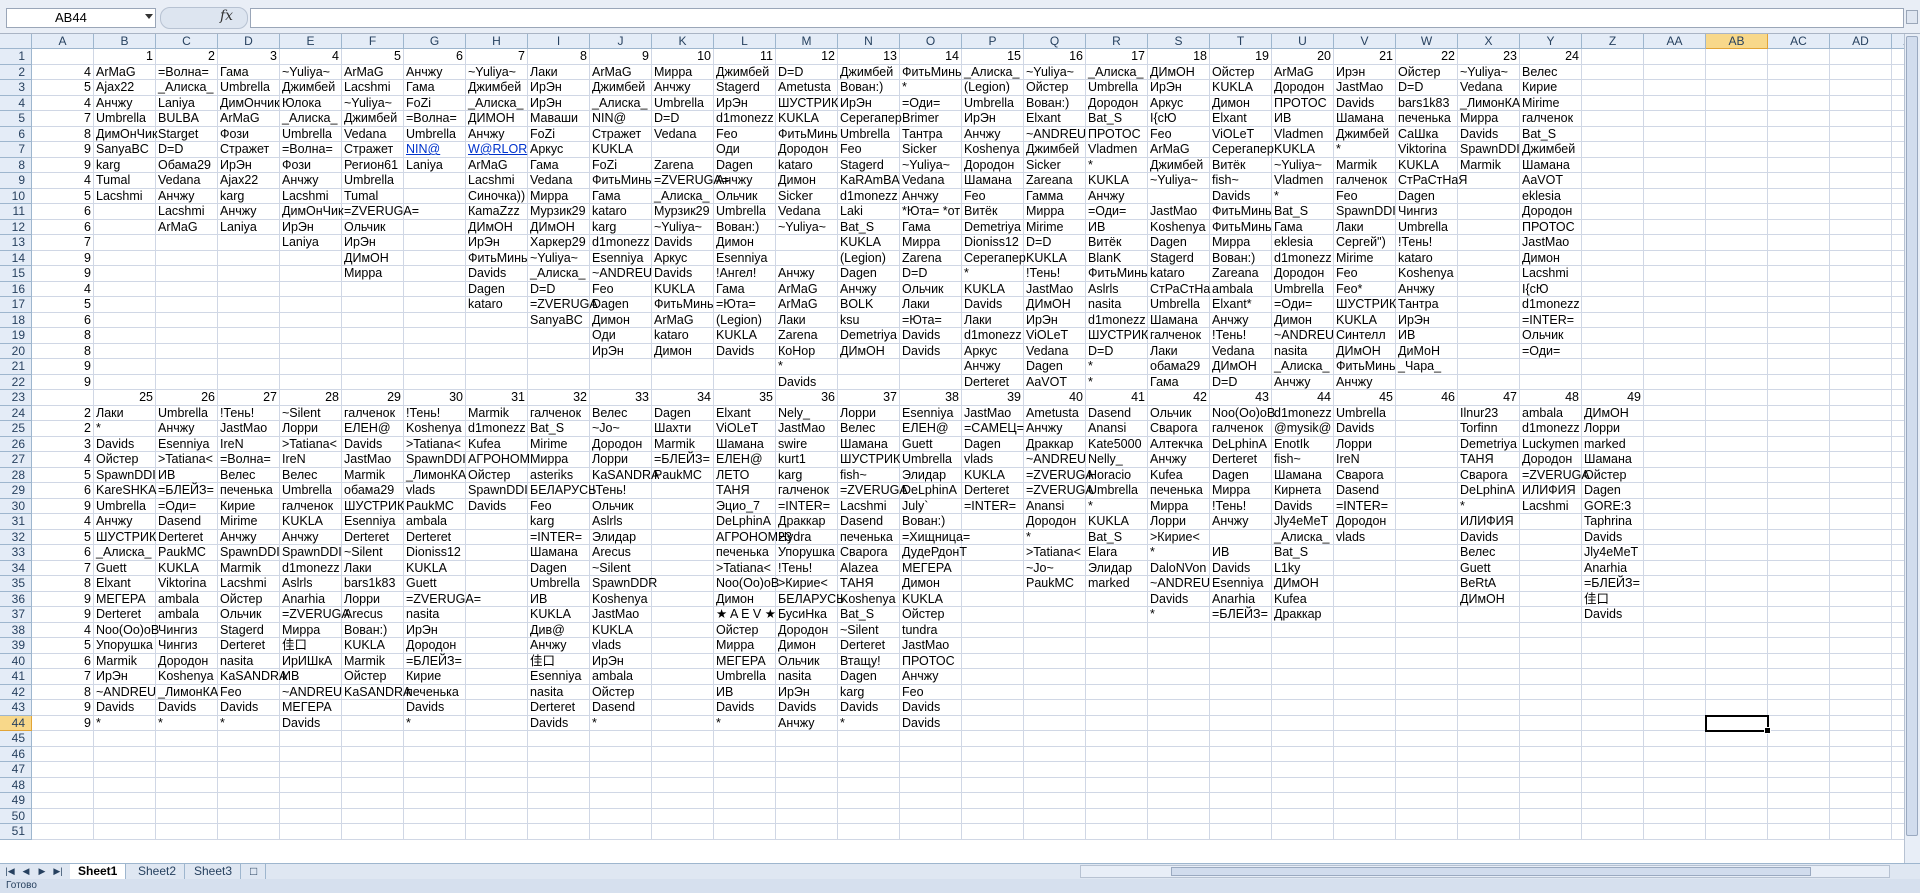 This screenshot has width=1920, height=893. What do you see at coordinates (187, 630) in the screenshot?
I see `cell-c38: Чингиз` at bounding box center [187, 630].